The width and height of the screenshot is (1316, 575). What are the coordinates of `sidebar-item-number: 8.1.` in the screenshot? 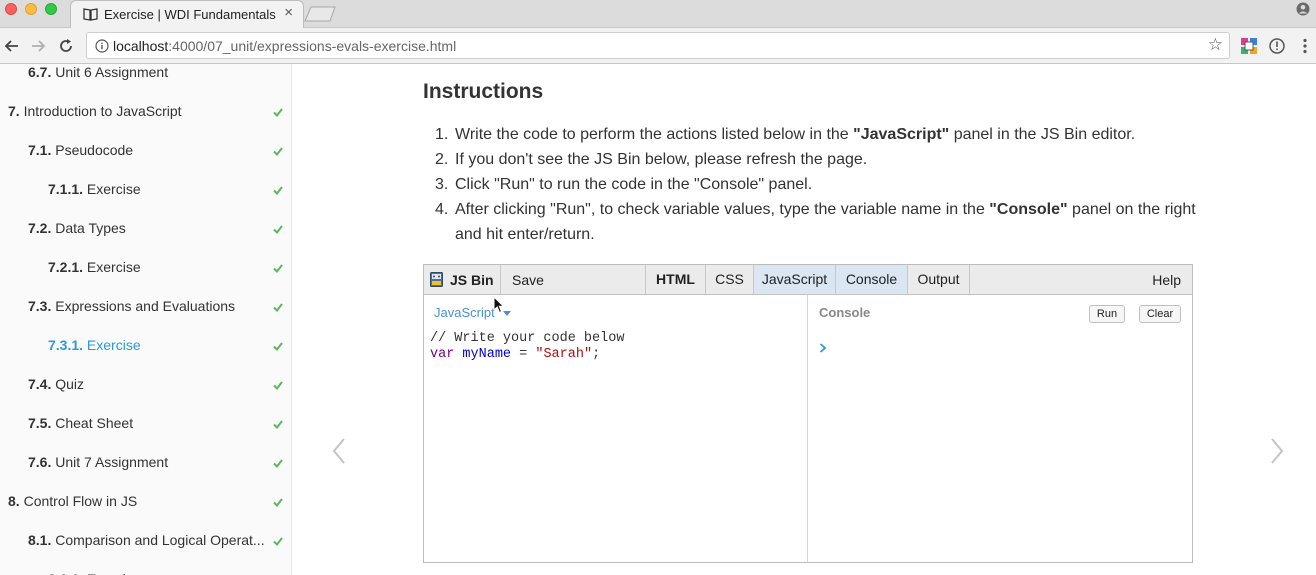 It's located at (40, 540).